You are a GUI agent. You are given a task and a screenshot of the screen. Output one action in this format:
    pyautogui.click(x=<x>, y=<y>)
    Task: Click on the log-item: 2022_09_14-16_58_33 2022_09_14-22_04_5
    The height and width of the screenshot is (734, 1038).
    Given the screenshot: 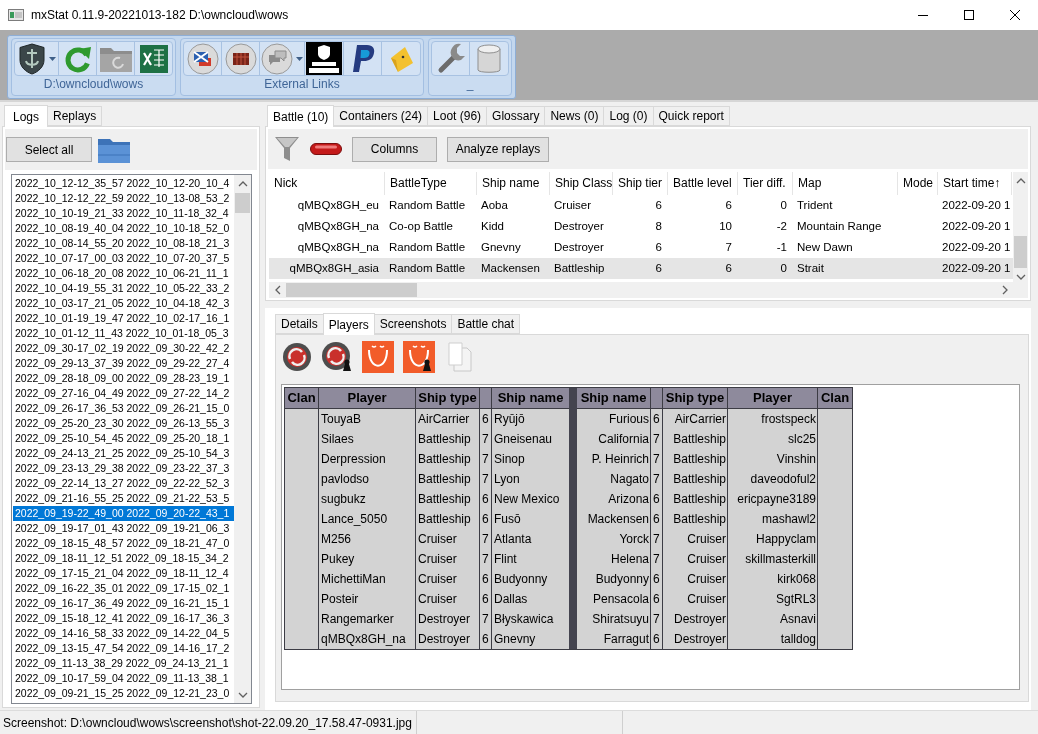 What is the action you would take?
    pyautogui.click(x=123, y=633)
    